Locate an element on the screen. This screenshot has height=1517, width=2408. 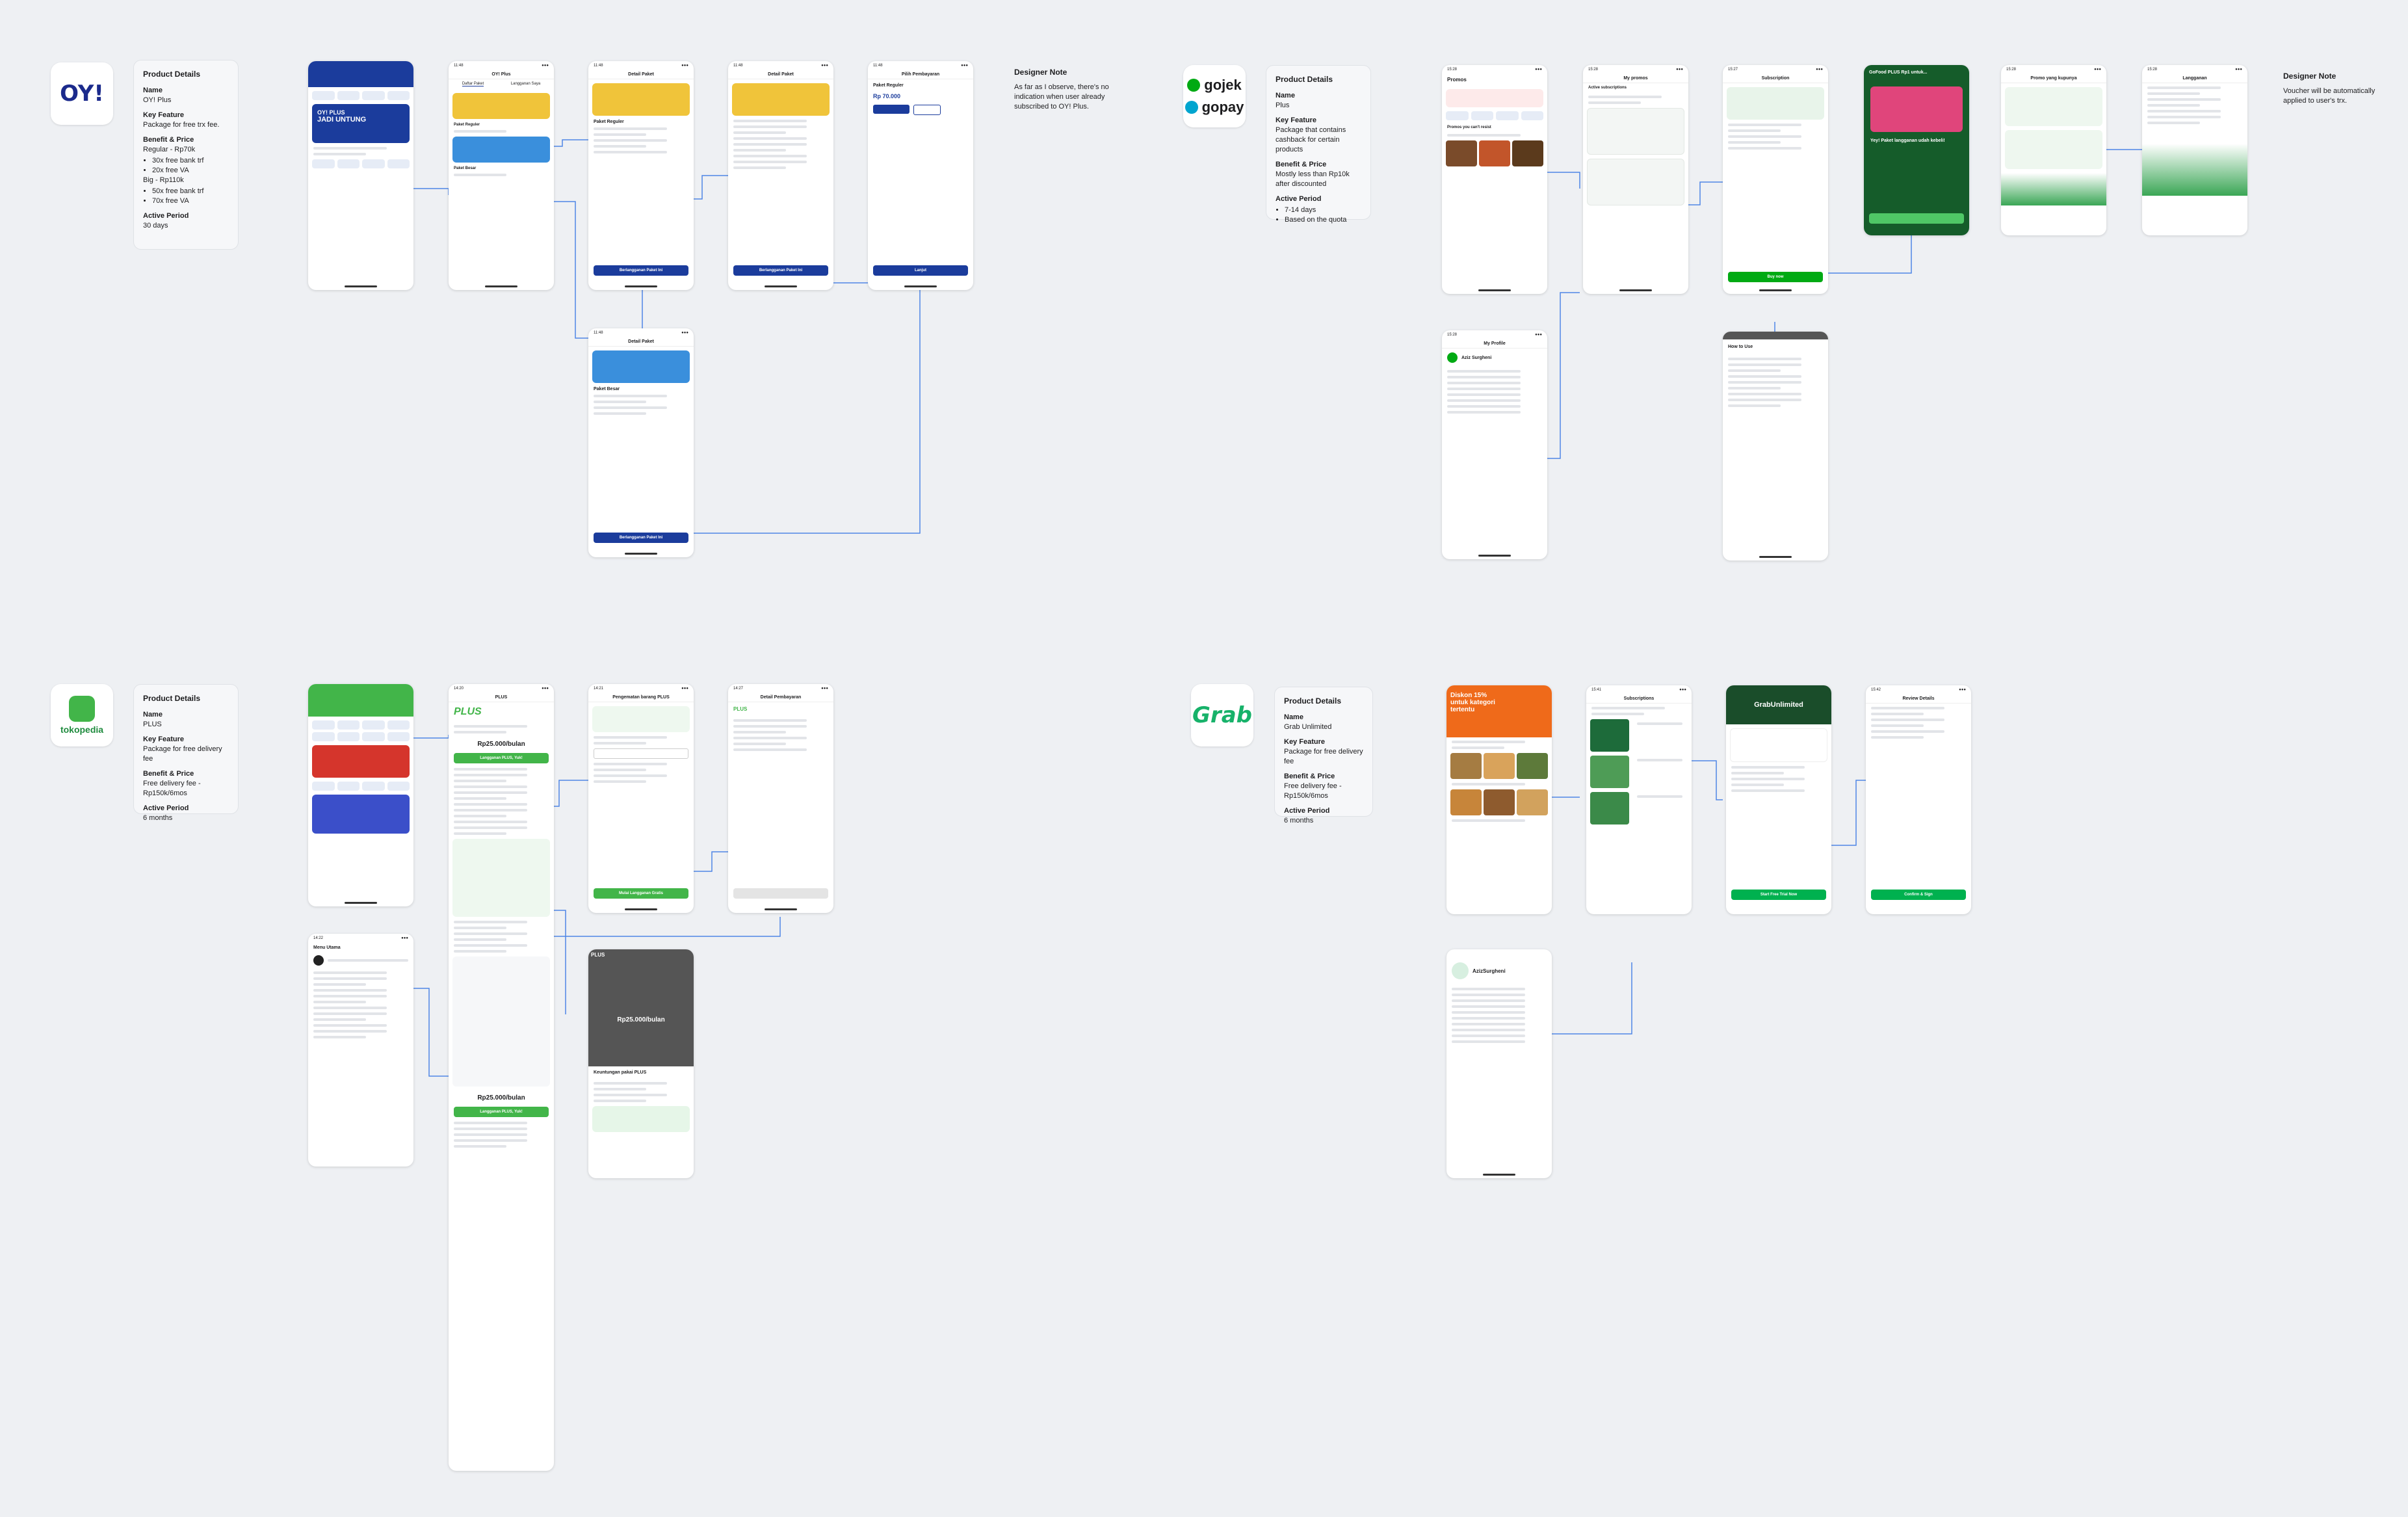
plan-item-big: Paket Besar is located at coordinates (502, 168).